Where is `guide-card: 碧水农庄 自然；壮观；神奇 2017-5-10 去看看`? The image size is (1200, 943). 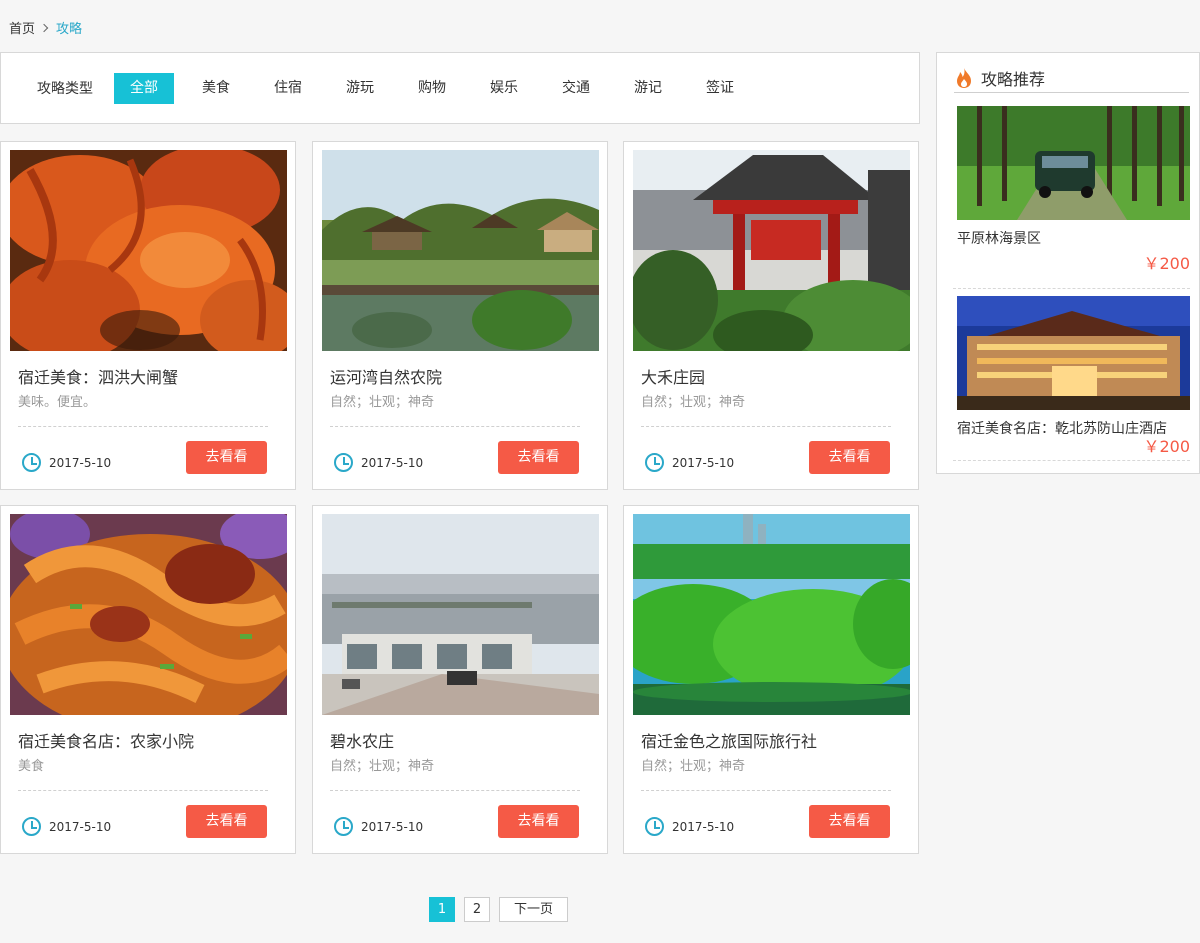 guide-card: 碧水农庄 自然；壮观；神奇 2017-5-10 去看看 is located at coordinates (460, 679).